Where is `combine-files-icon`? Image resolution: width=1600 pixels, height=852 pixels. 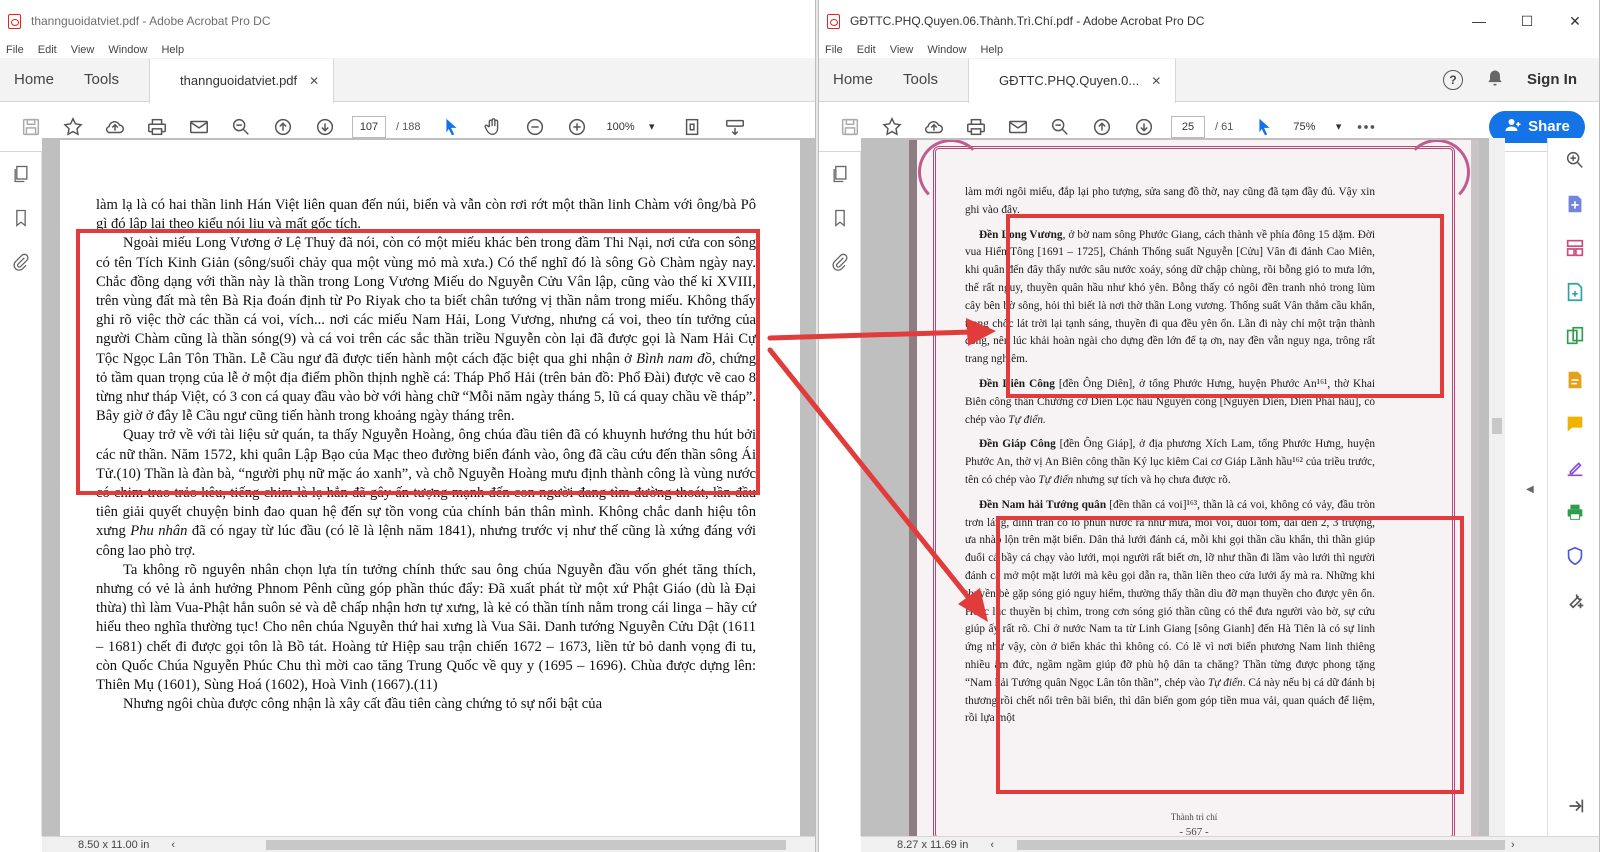 combine-files-icon is located at coordinates (1573, 336).